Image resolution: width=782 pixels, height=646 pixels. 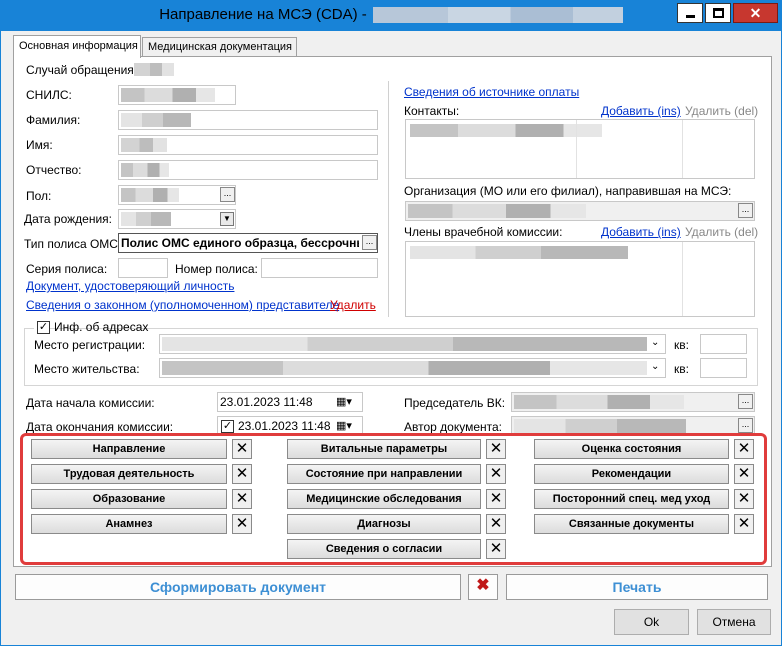 I want to click on organization-redacted, so click(x=497, y=211).